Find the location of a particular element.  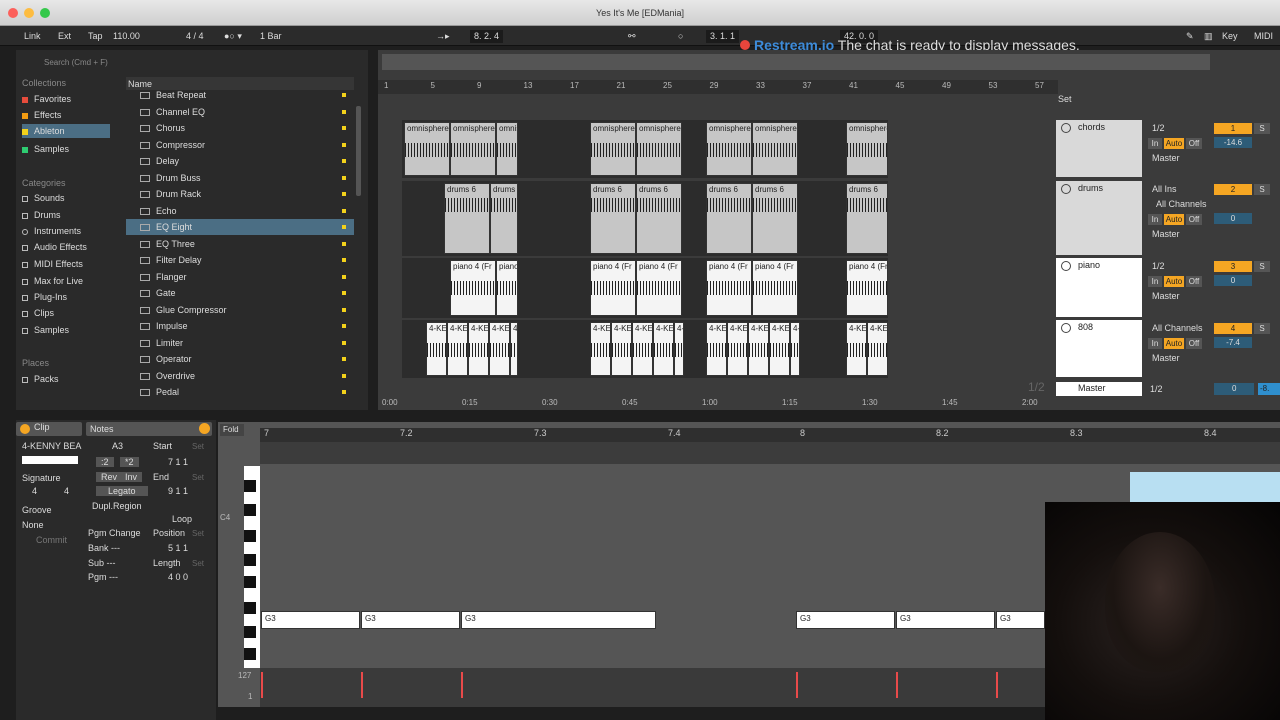

keyboard-icon: ▥ is located at coordinates (1208, 36).